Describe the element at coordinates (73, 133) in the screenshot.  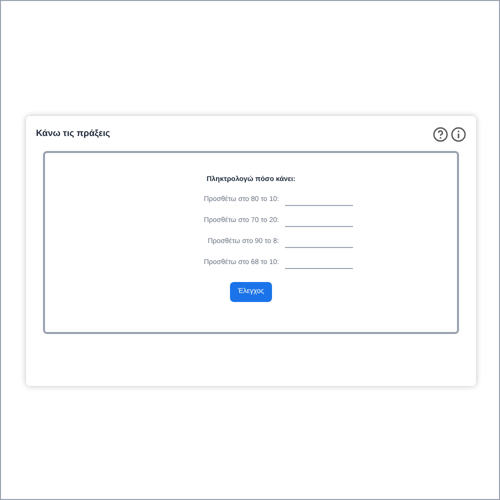
I see `card-title: Κάνω τις πράξεις` at that location.